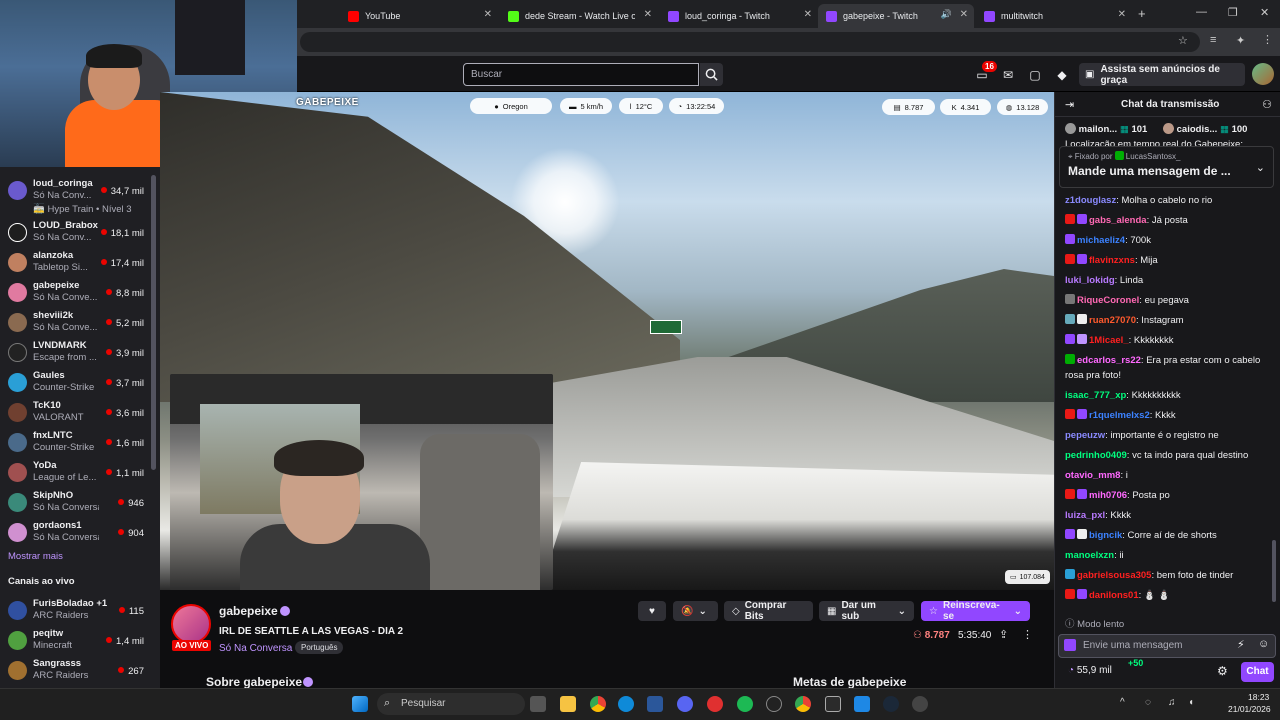  Describe the element at coordinates (774, 704) in the screenshot. I see `obs-icon` at that location.